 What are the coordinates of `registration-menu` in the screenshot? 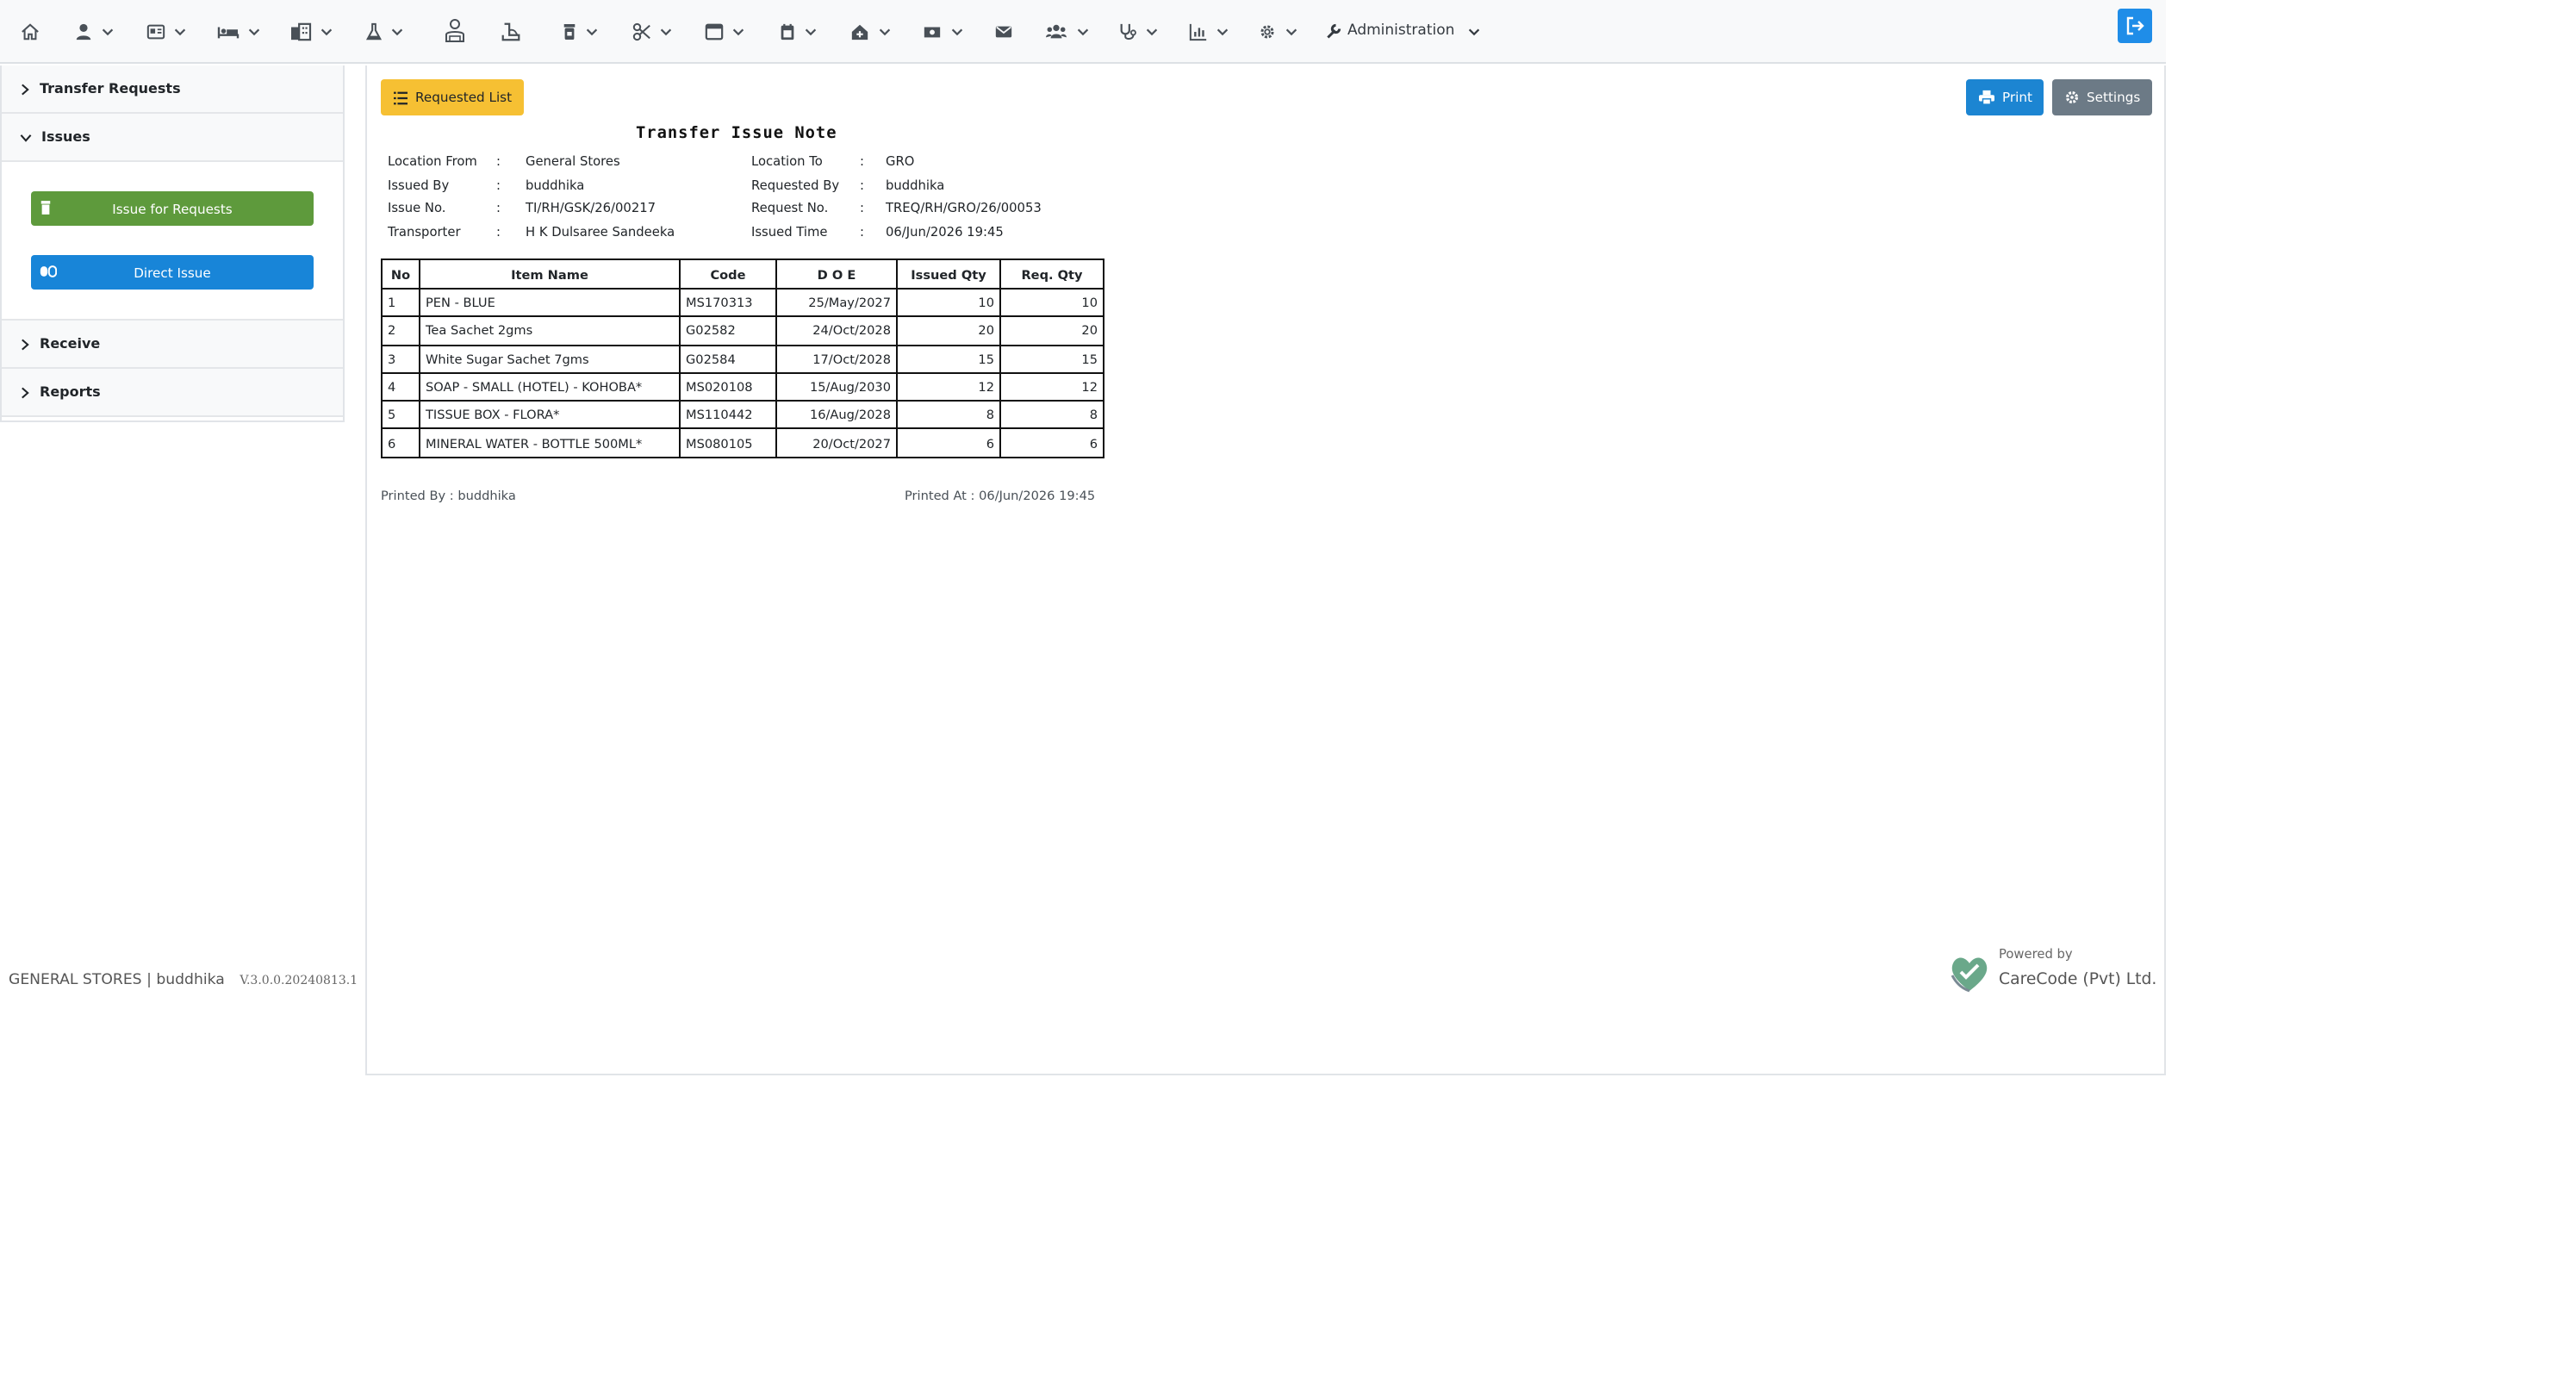 It's located at (167, 31).